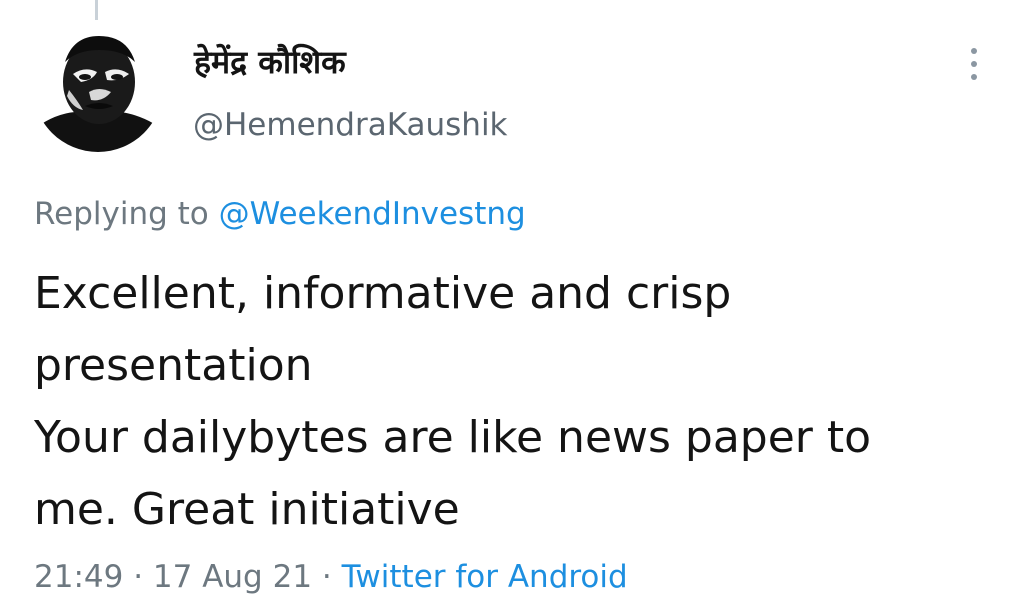  What do you see at coordinates (383, 293) in the screenshot?
I see `tweet-text-line: Excellent, informative and crisp` at bounding box center [383, 293].